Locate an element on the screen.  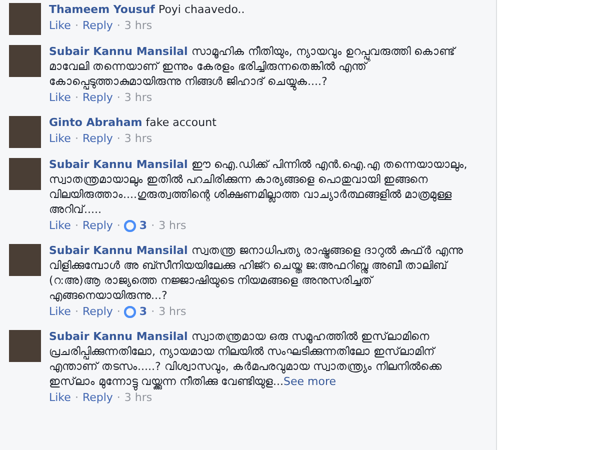
comment-text: Thameem Yousuf Poyi chaavedo.. is located at coordinates (147, 9).